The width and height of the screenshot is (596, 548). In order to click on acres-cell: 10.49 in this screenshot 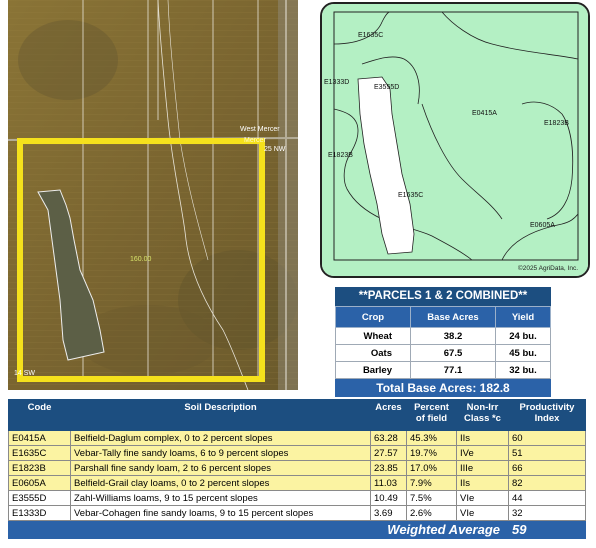, I will do `click(388, 498)`.